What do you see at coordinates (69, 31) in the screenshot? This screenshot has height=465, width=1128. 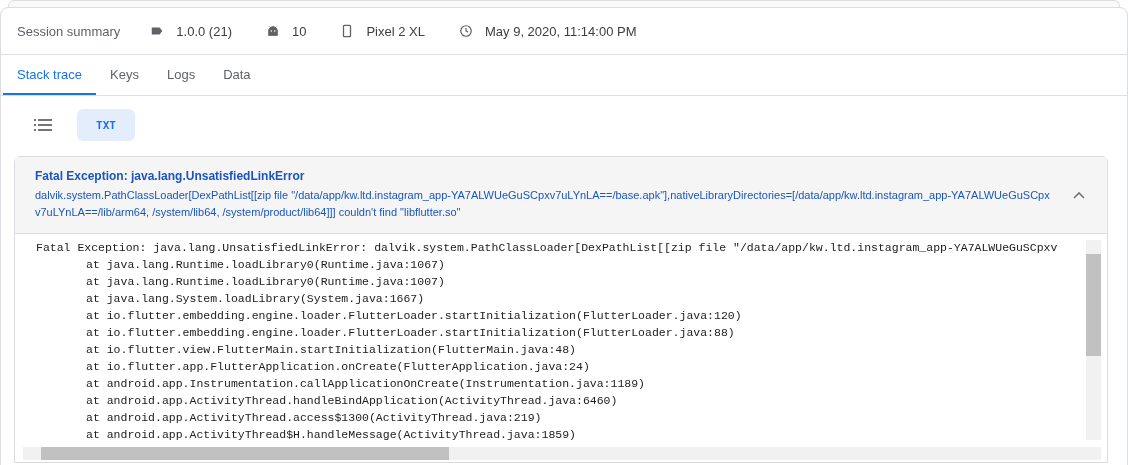 I see `session-summary-title: Session summary` at bounding box center [69, 31].